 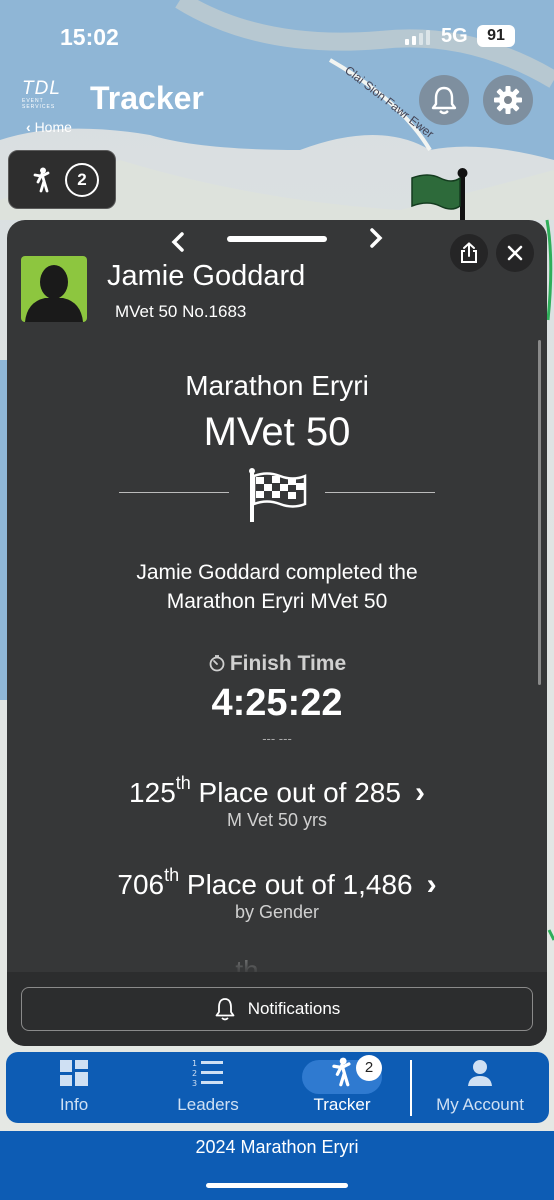 What do you see at coordinates (194, 1063) in the screenshot?
I see `svg-text: 1` at bounding box center [194, 1063].